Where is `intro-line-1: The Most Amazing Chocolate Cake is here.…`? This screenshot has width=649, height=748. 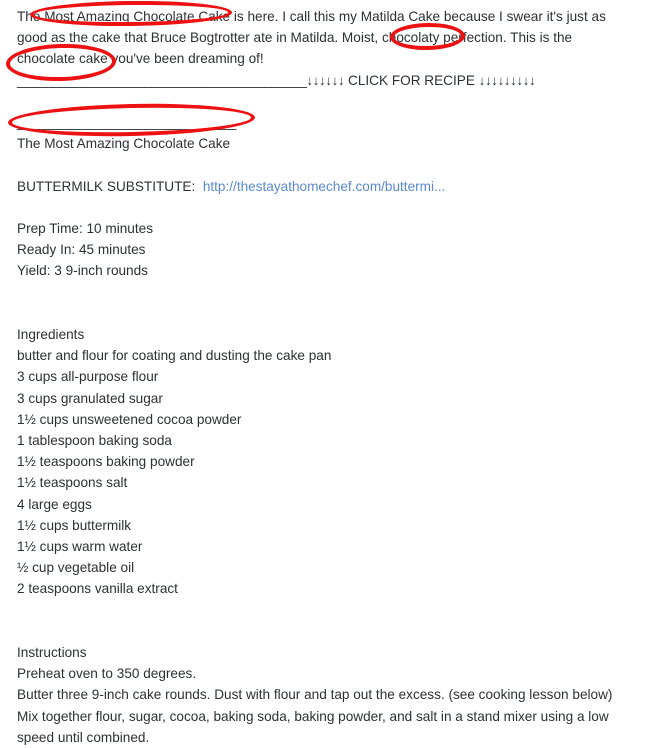
intro-line-1: The Most Amazing Chocolate Cake is here.… is located at coordinates (311, 16).